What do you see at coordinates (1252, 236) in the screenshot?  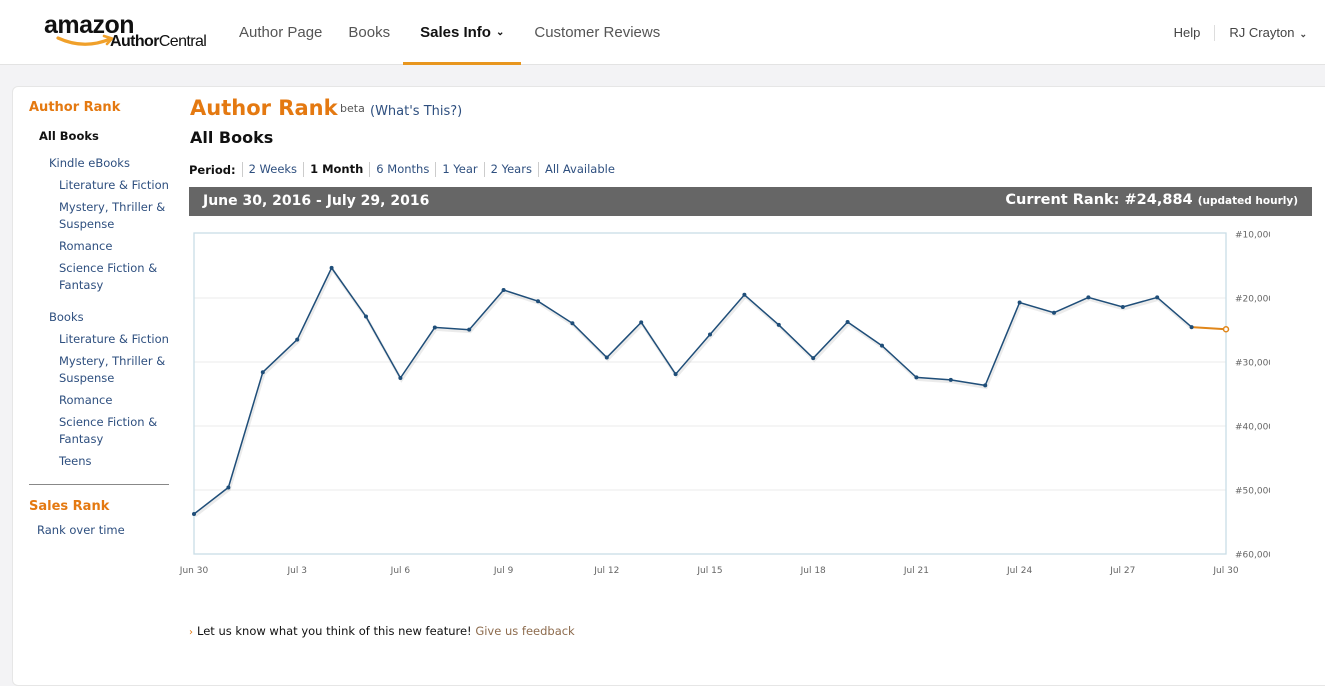 I see `y-tick-label: #10,000` at bounding box center [1252, 236].